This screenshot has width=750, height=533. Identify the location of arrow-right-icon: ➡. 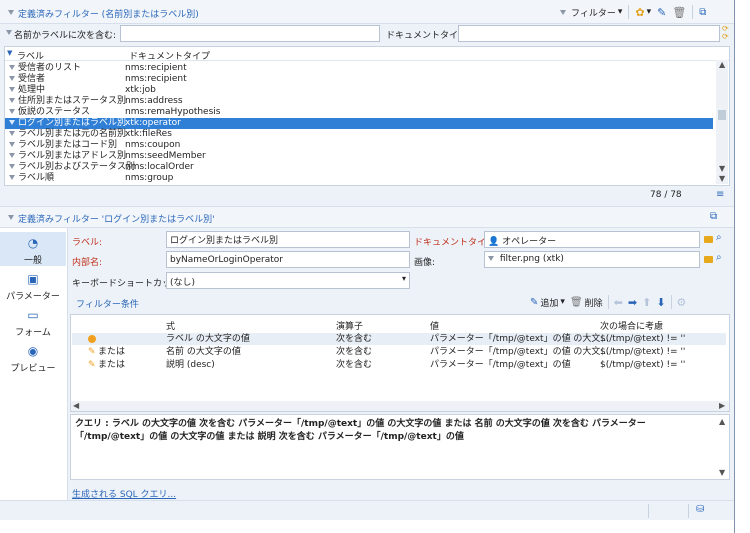
(632, 302).